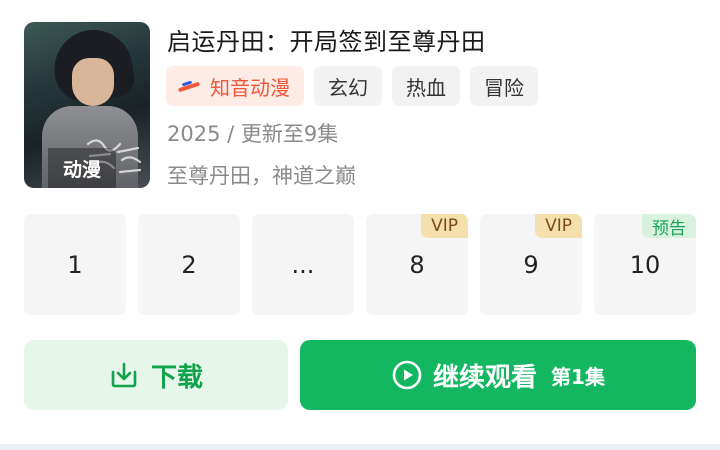 This screenshot has width=720, height=450. I want to click on episode-button-8: VIP 8, so click(417, 264).